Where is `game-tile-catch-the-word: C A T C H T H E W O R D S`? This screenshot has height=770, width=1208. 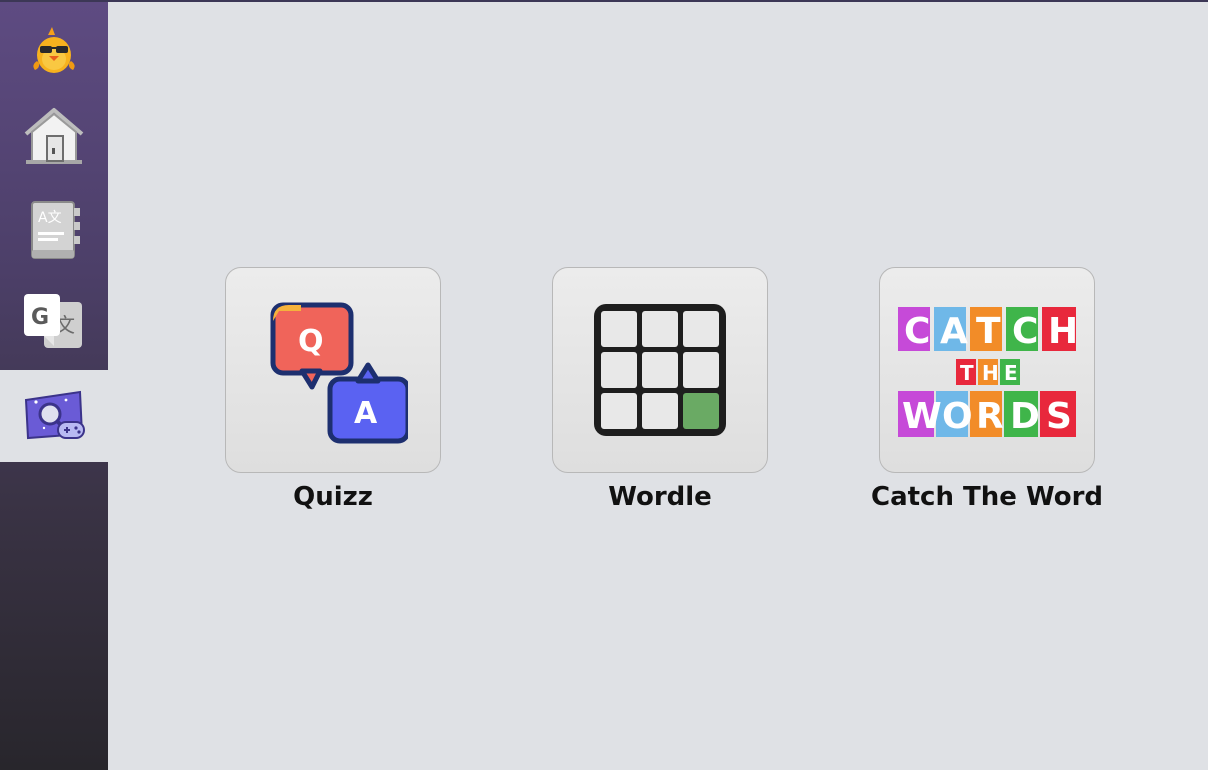 game-tile-catch-the-word: C A T C H T H E W O R D S is located at coordinates (987, 370).